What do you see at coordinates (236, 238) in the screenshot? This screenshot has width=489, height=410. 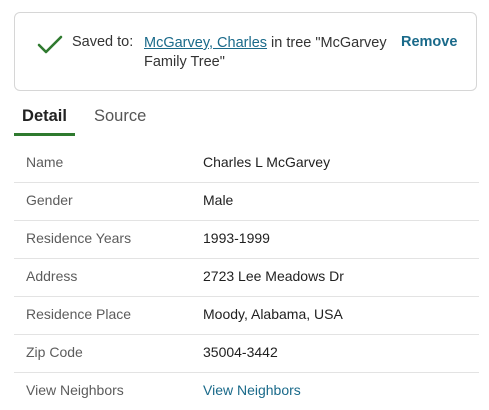 I see `row-value: 1993-1999` at bounding box center [236, 238].